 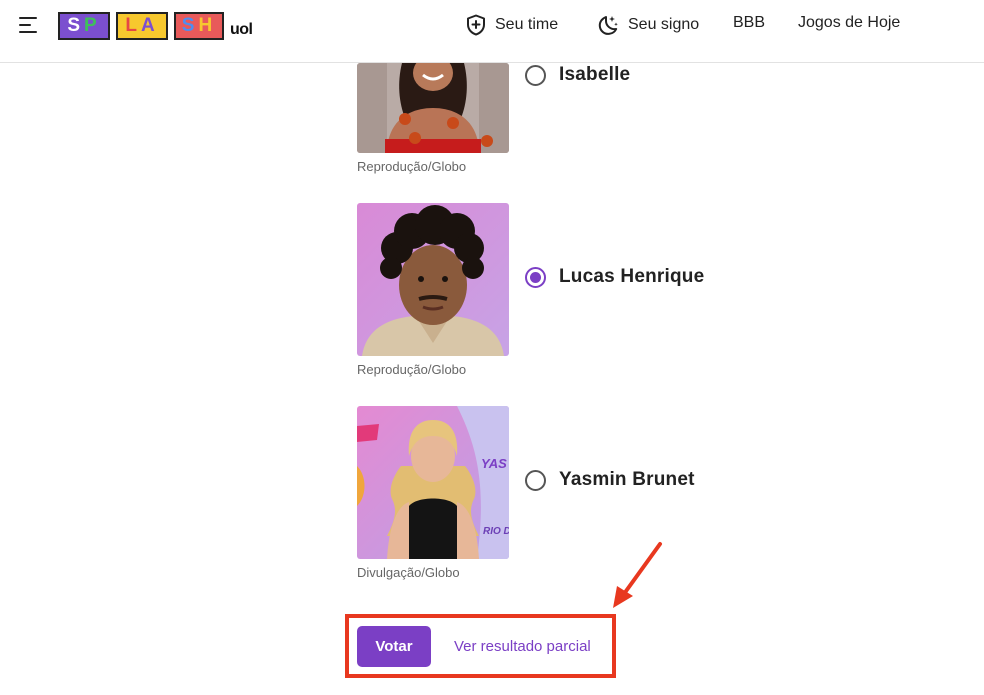 What do you see at coordinates (408, 572) in the screenshot?
I see `photo-credit: Divulgação/Globo` at bounding box center [408, 572].